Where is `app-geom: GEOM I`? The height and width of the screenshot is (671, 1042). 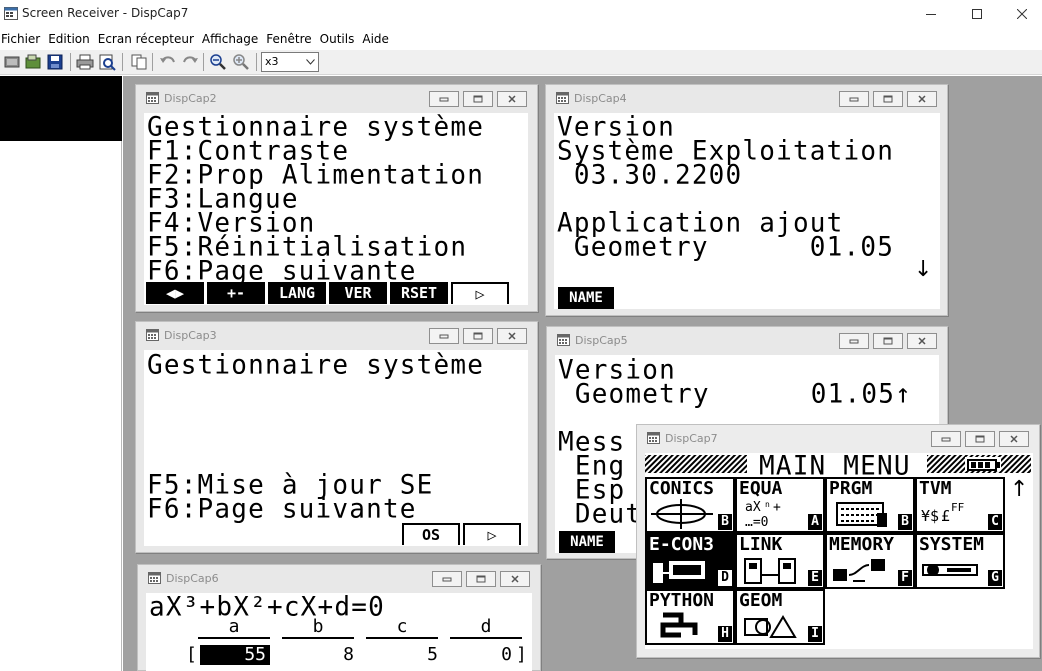
app-geom: GEOM I is located at coordinates (780, 617).